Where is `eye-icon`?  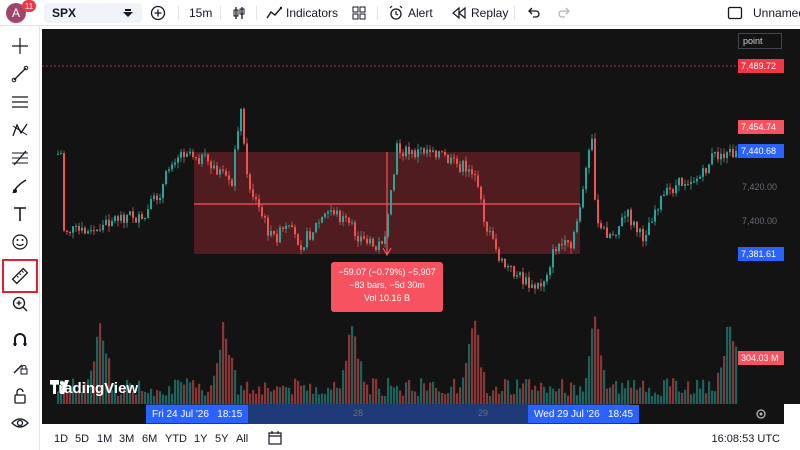
eye-icon is located at coordinates (20, 423).